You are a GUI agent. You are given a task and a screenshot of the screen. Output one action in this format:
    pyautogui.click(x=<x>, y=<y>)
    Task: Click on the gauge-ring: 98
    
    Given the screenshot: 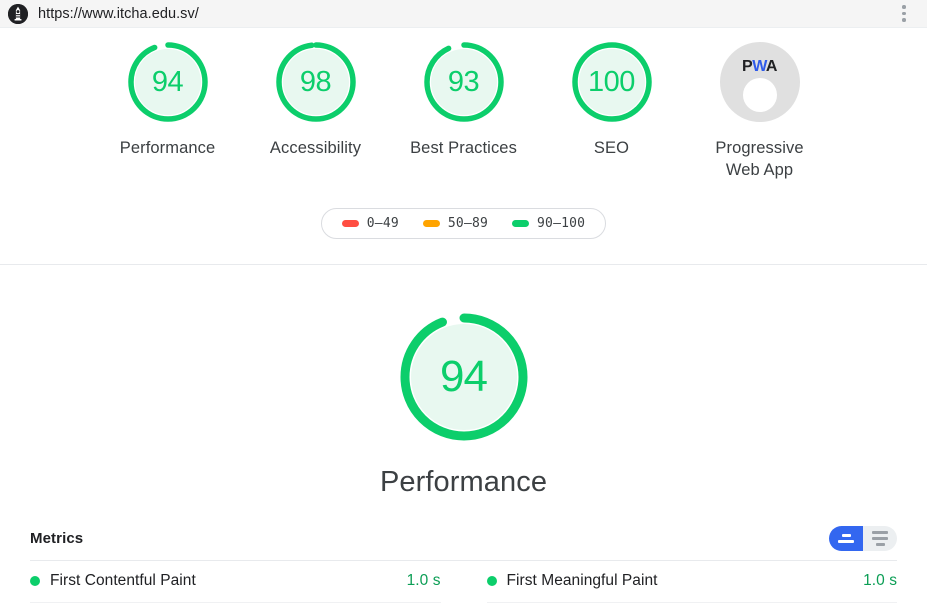 What is the action you would take?
    pyautogui.click(x=316, y=82)
    